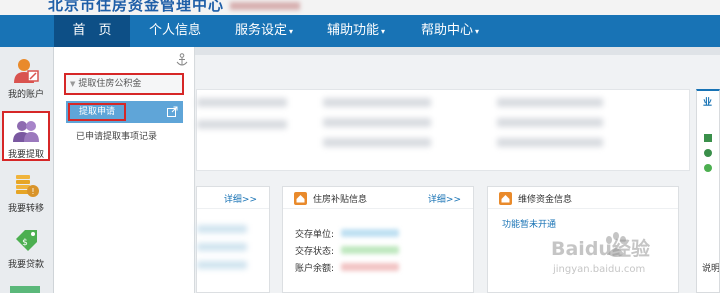  I want to click on site-title: 北京市住房资金管理中心, so click(174, 7).